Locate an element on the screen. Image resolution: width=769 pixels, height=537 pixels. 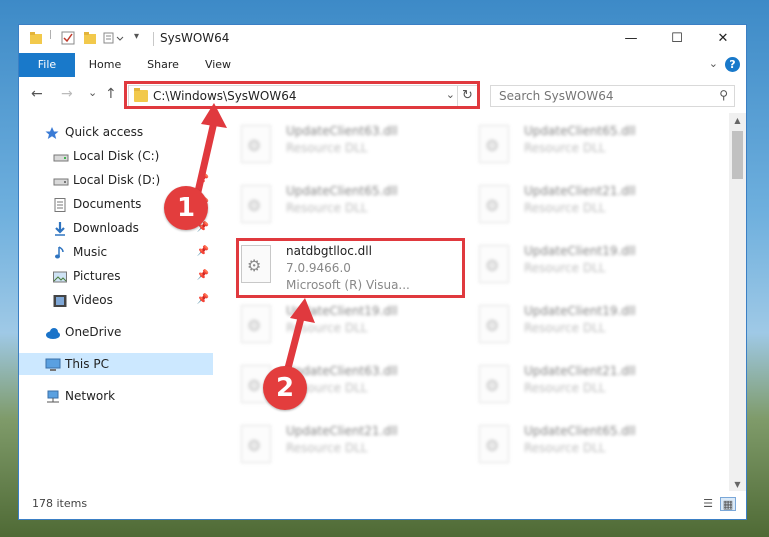
step-1-badge: 1 is located at coordinates (186, 208).